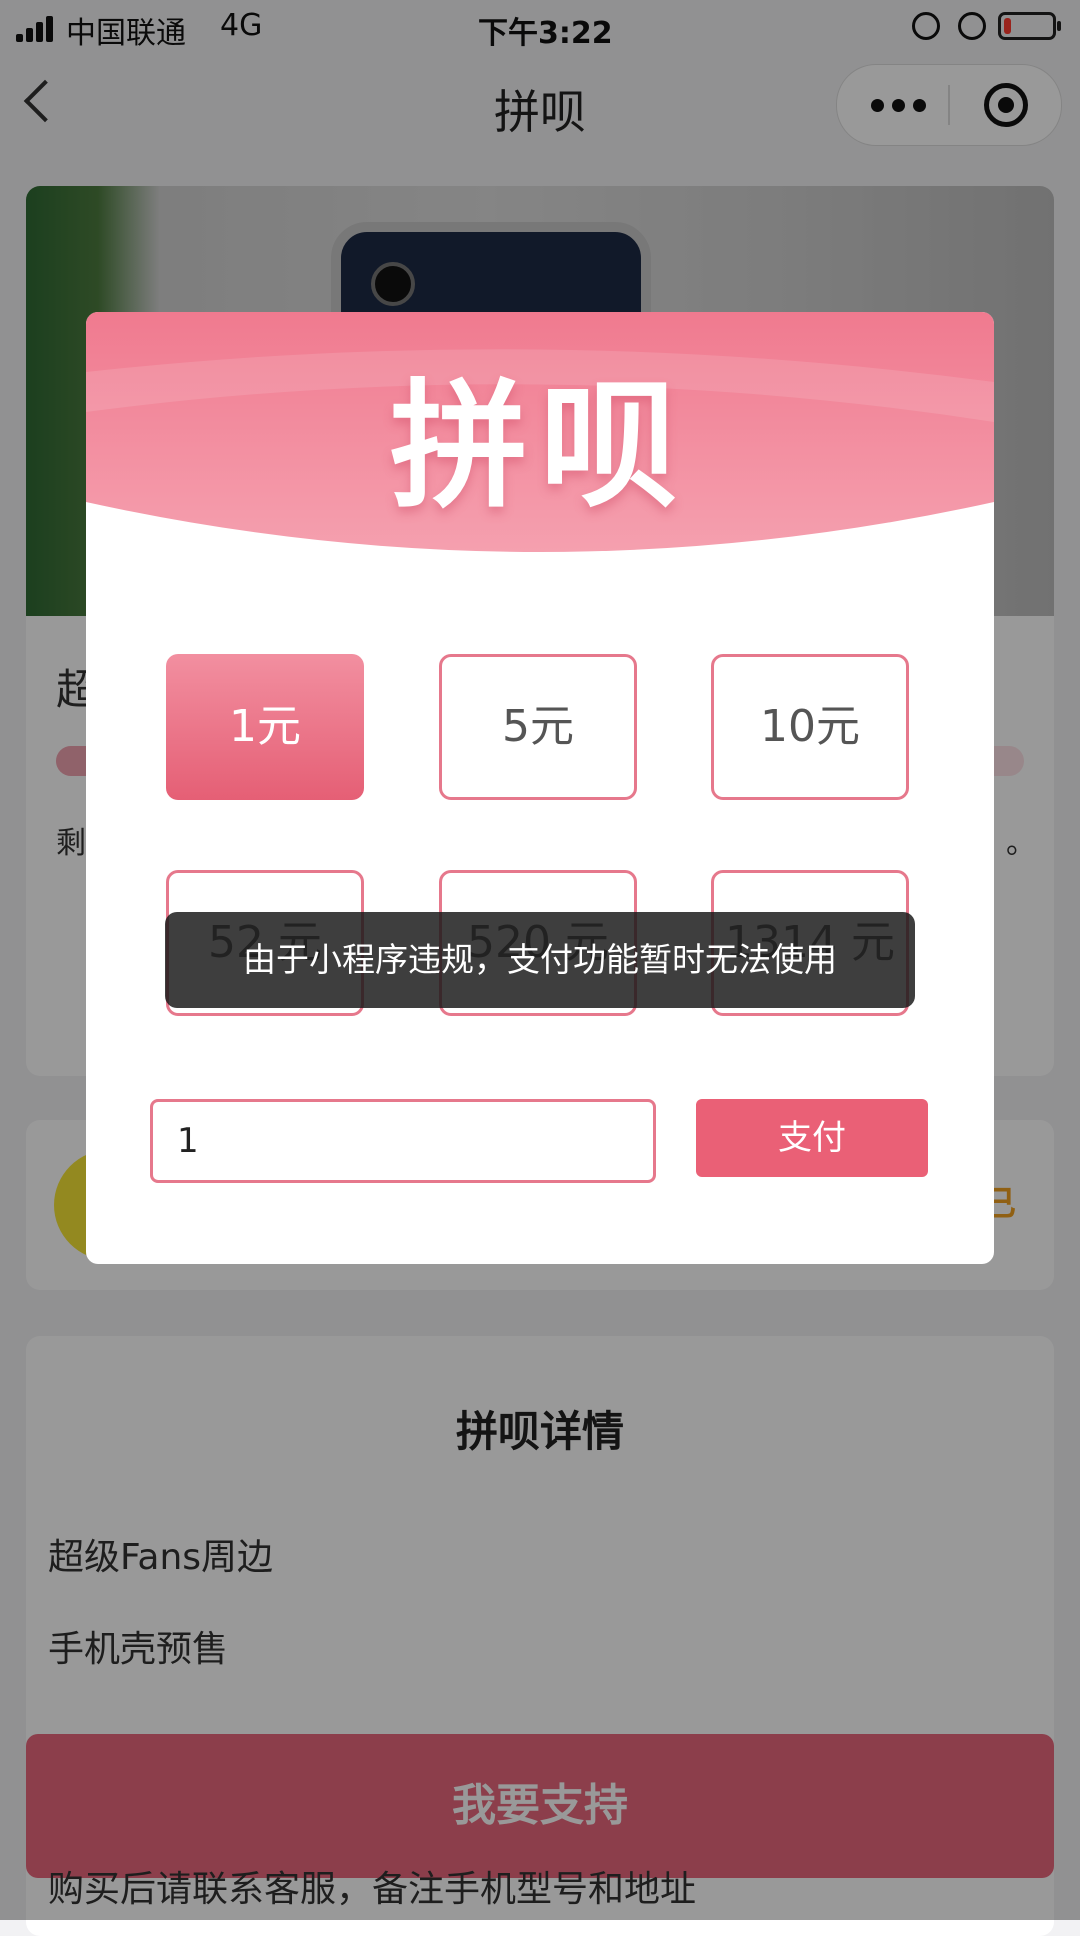 Image resolution: width=1080 pixels, height=1936 pixels. I want to click on pay-button: 支付, so click(812, 1138).